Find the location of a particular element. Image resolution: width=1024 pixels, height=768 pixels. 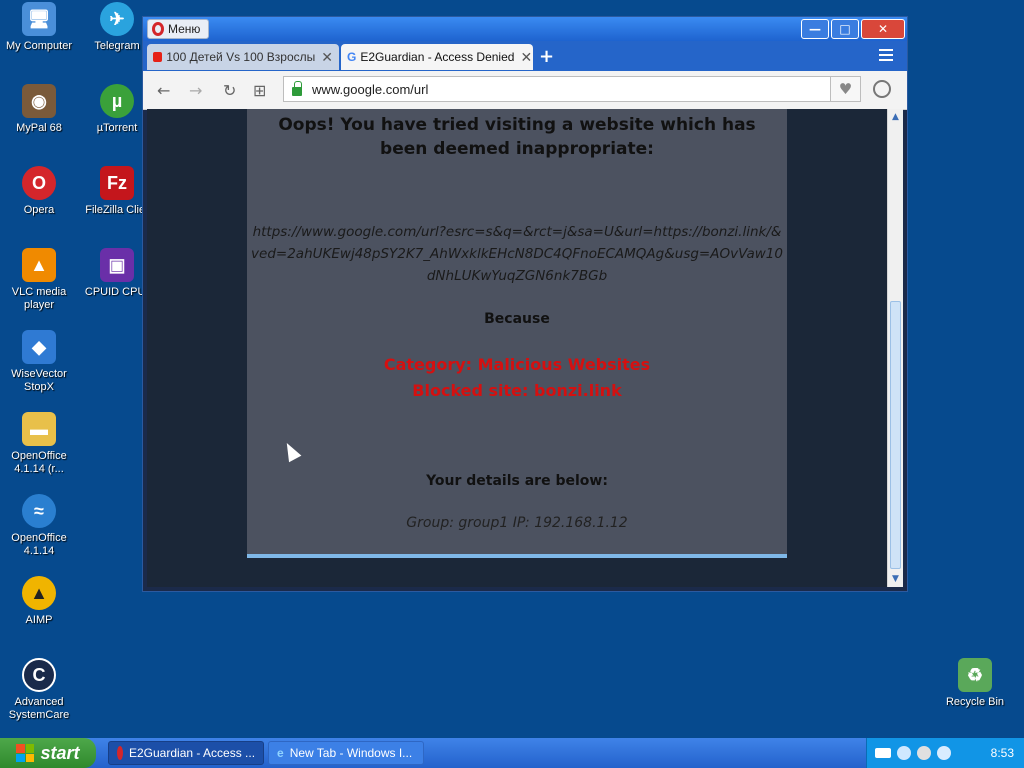

reload-button: ↻ is located at coordinates (229, 90).